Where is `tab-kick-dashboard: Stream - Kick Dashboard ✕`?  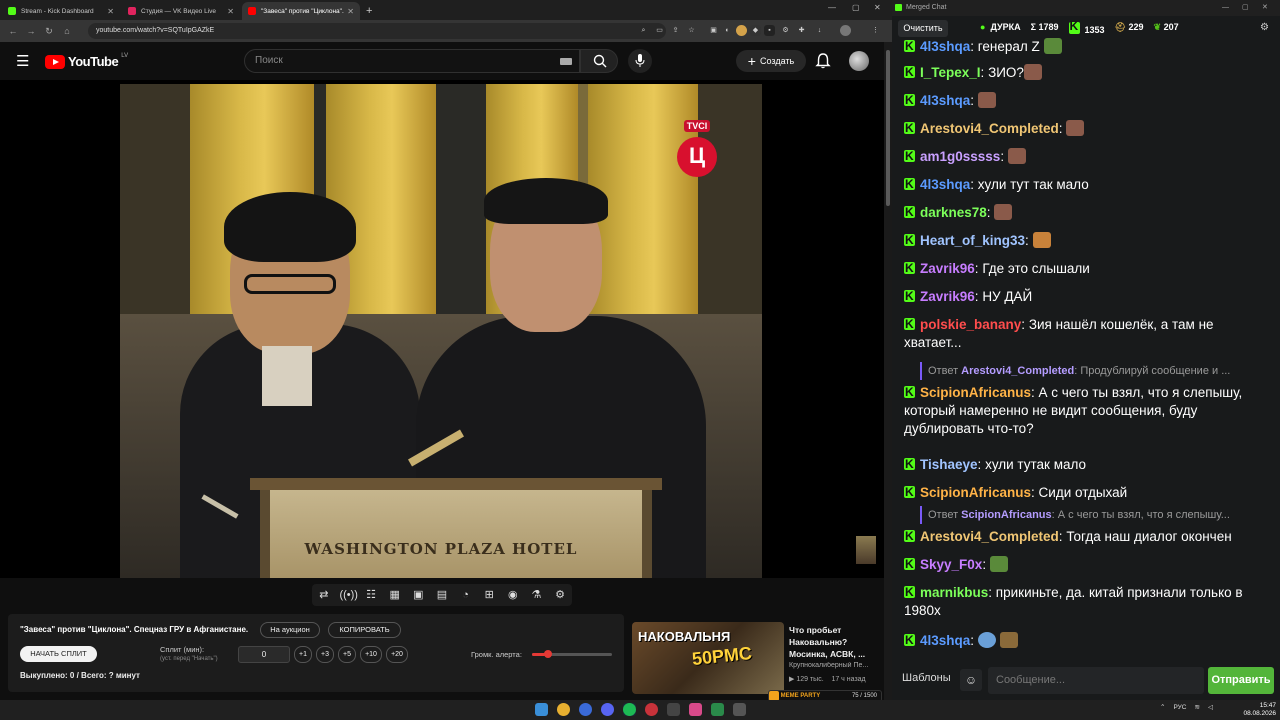 tab-kick-dashboard: Stream - Kick Dashboard ✕ is located at coordinates (61, 11).